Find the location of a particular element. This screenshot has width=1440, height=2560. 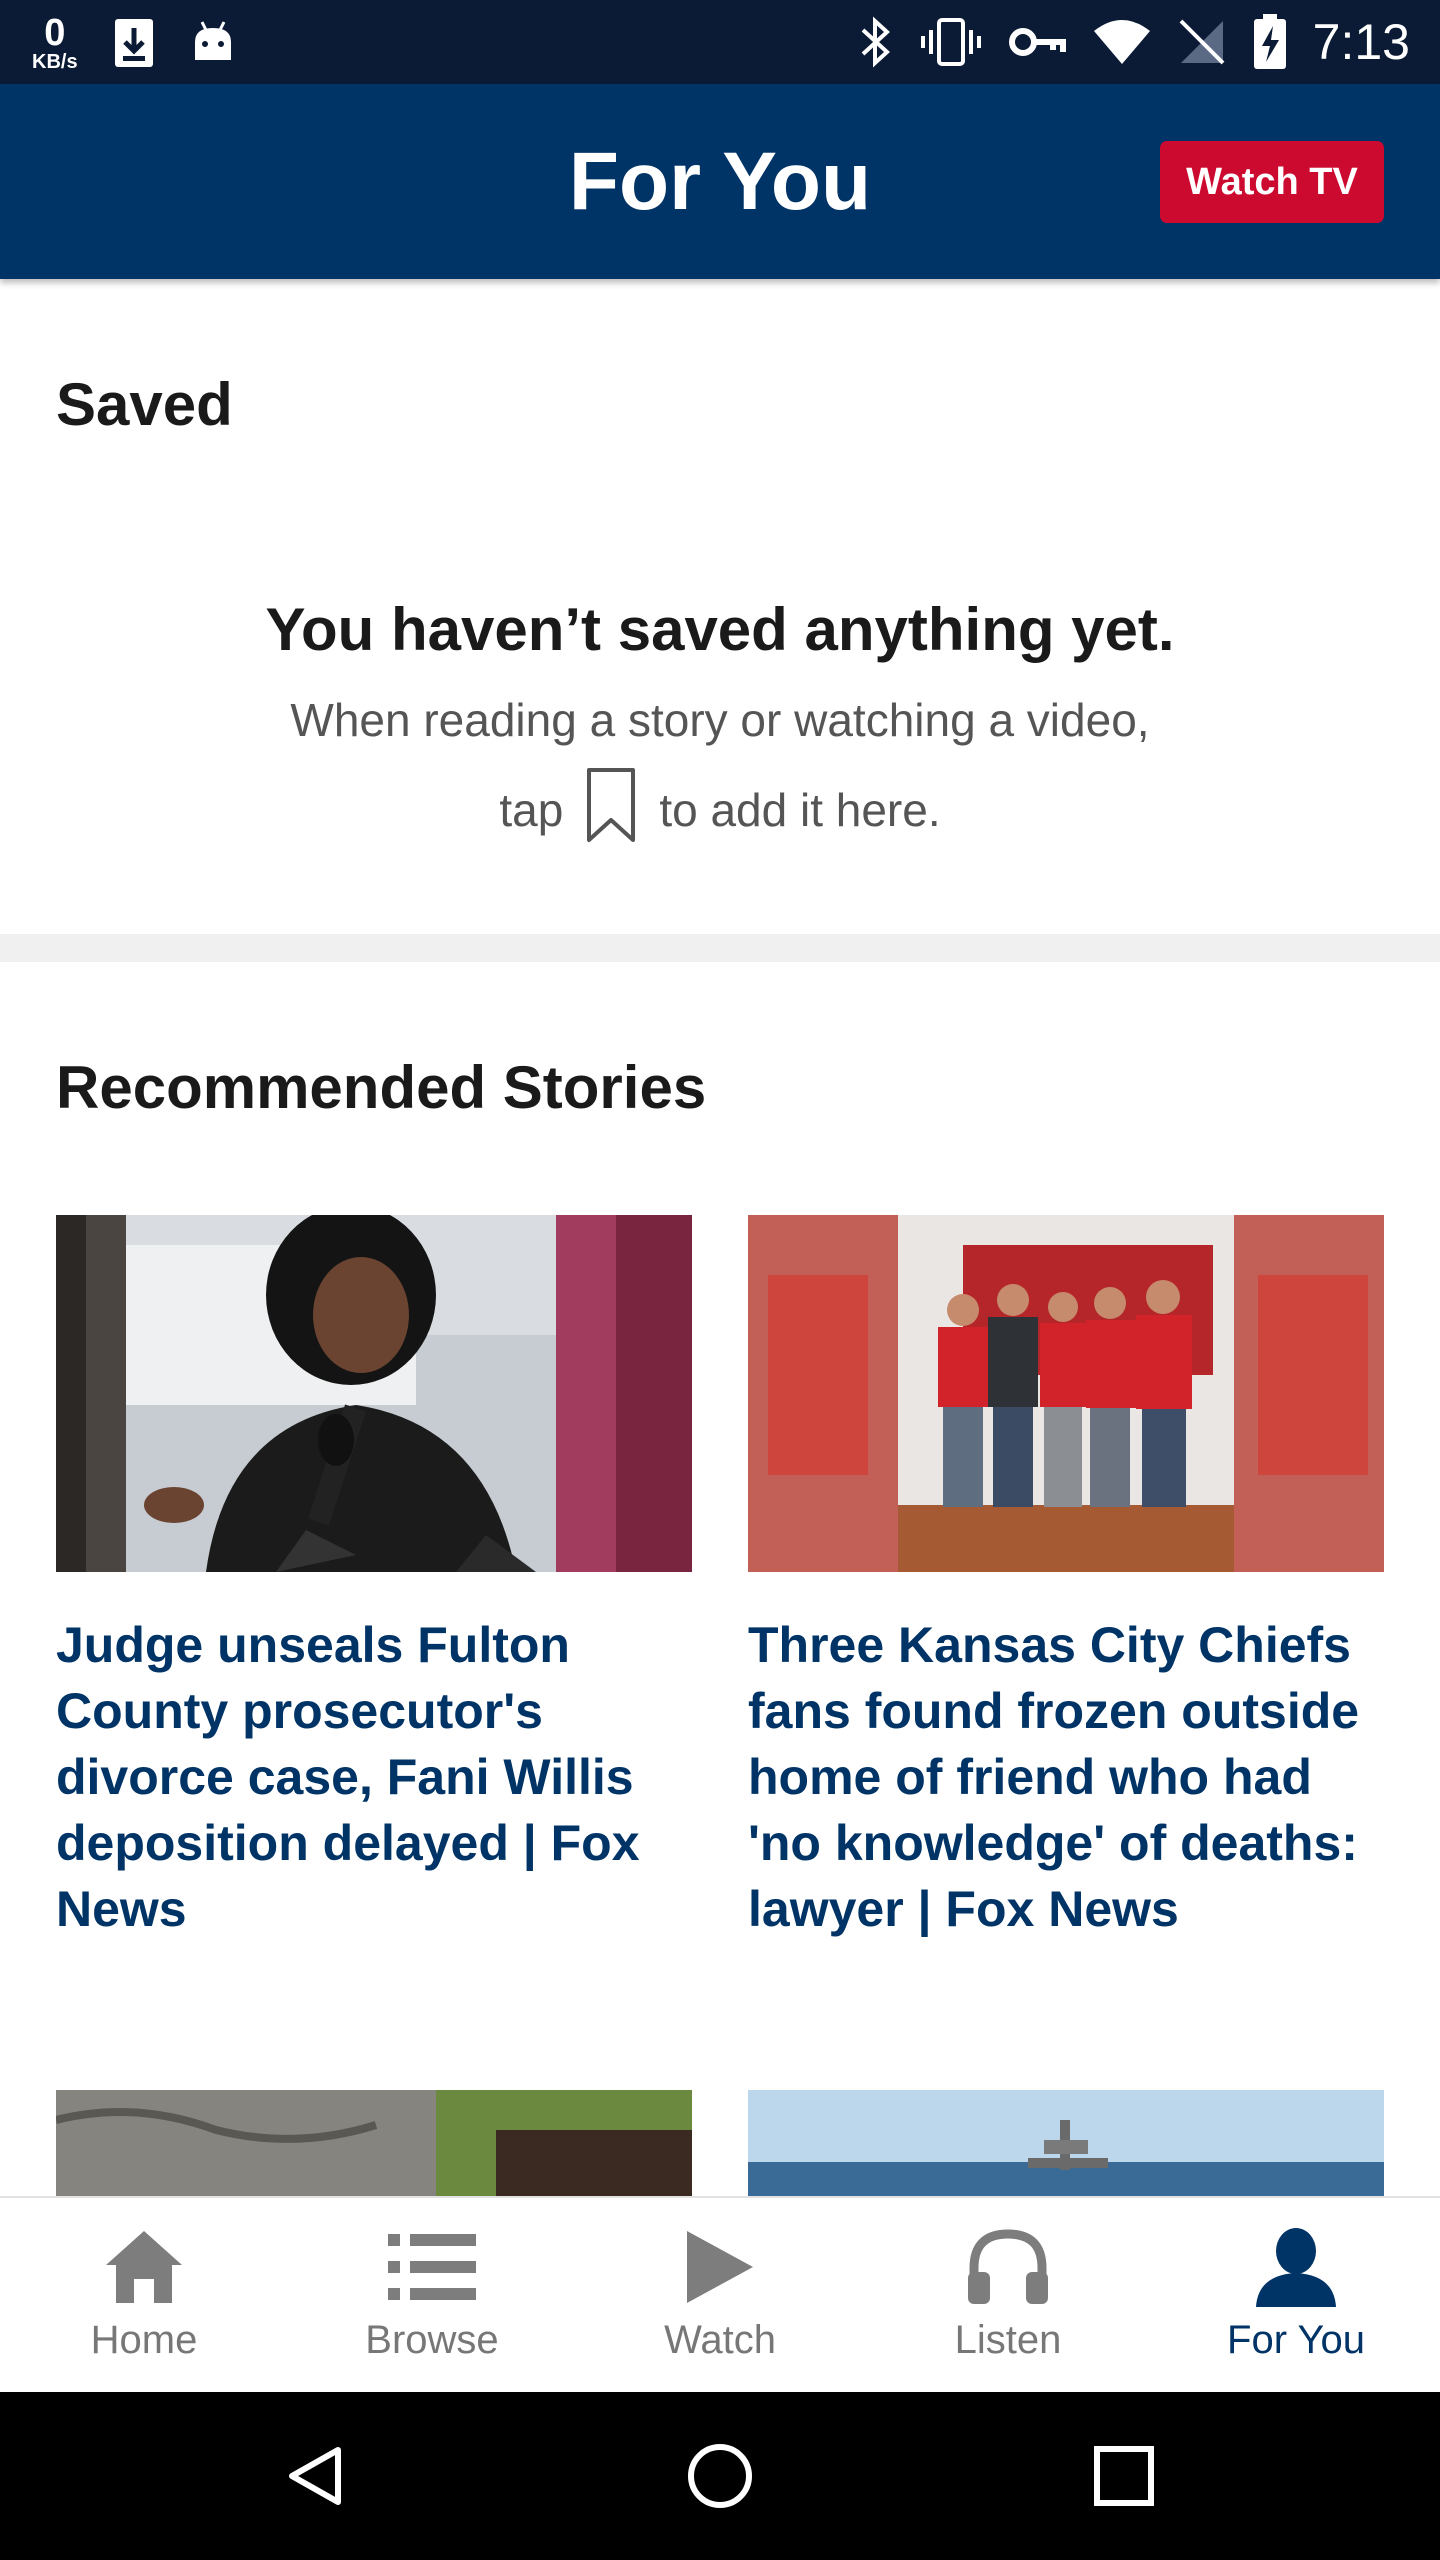

home-icon is located at coordinates (144, 2267).